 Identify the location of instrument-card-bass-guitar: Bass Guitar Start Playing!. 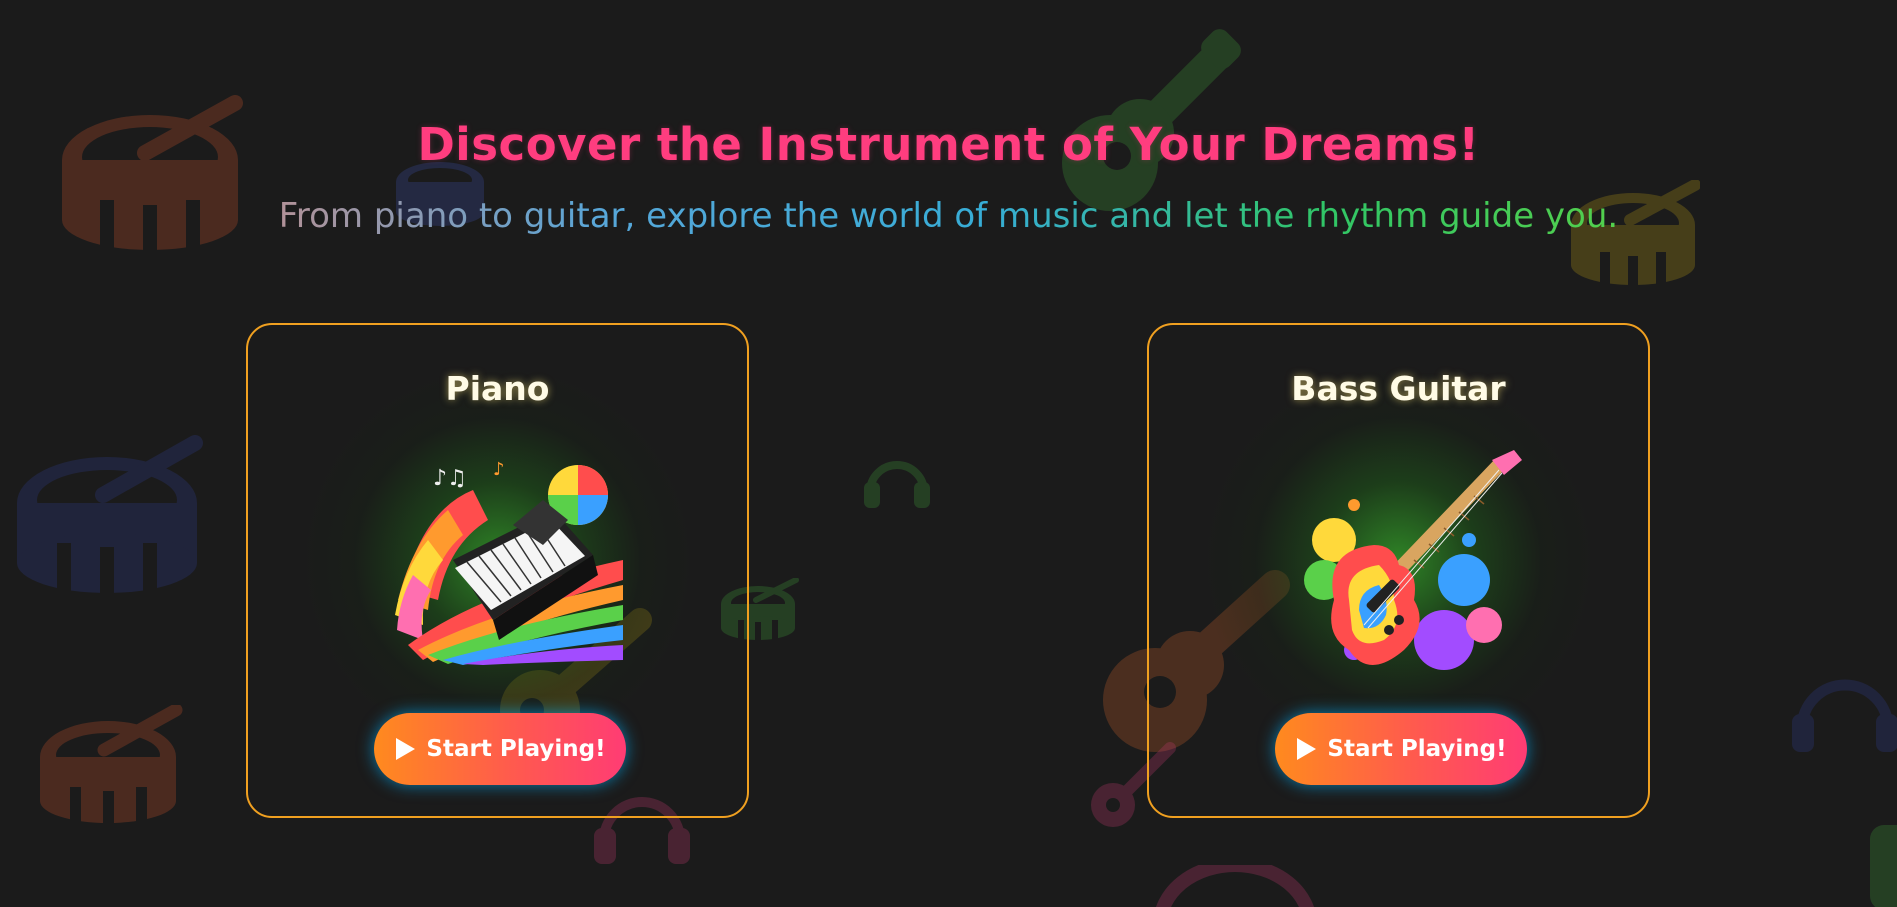
(1398, 570).